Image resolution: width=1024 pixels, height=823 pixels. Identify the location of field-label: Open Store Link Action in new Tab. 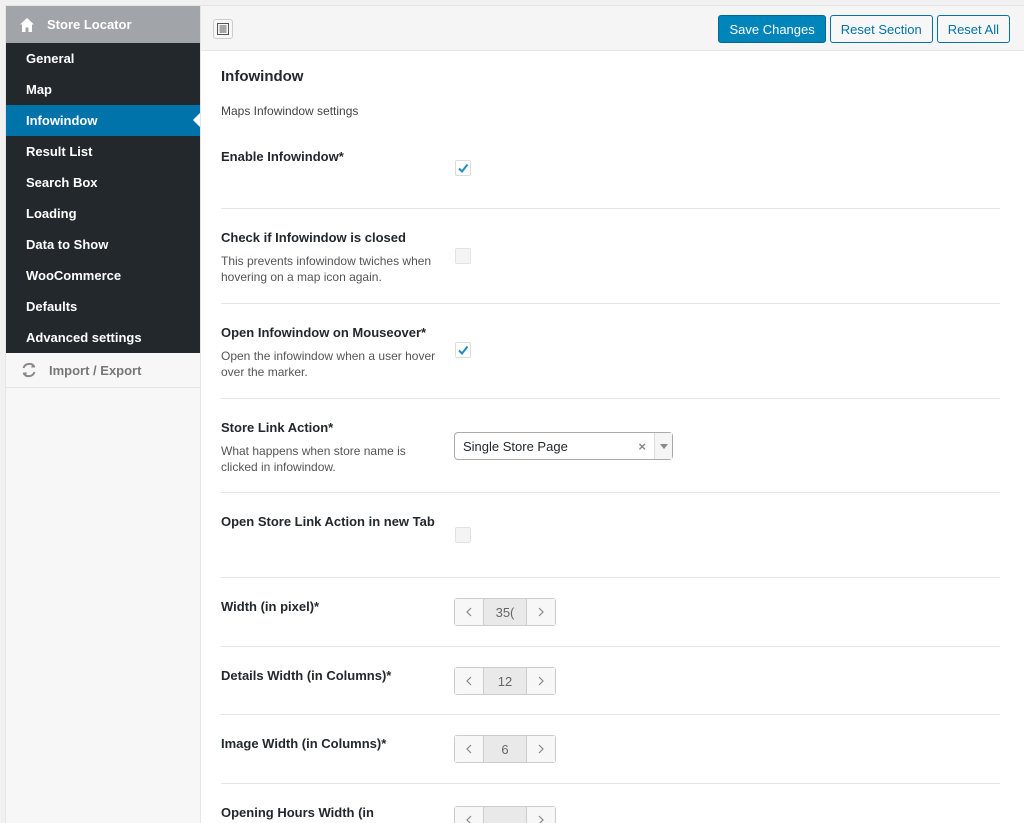
(328, 521).